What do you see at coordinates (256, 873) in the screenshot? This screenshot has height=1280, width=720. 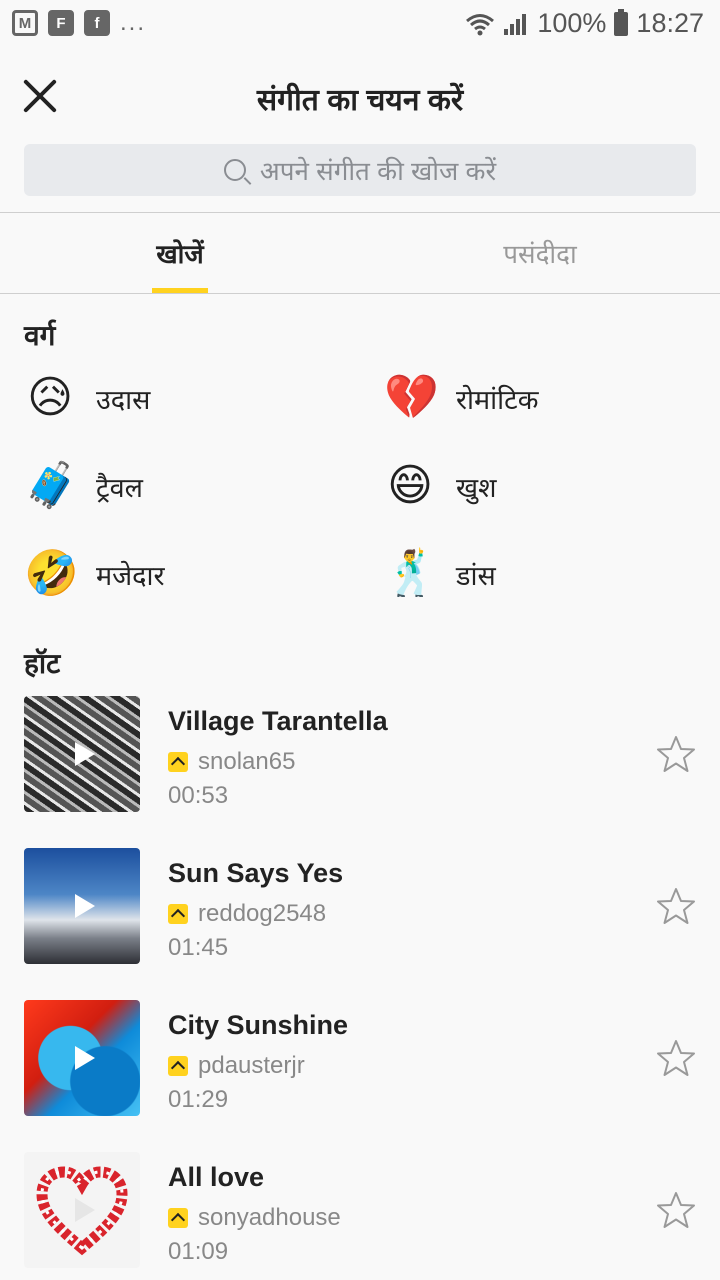 I see `track-title: Sun Says Yes` at bounding box center [256, 873].